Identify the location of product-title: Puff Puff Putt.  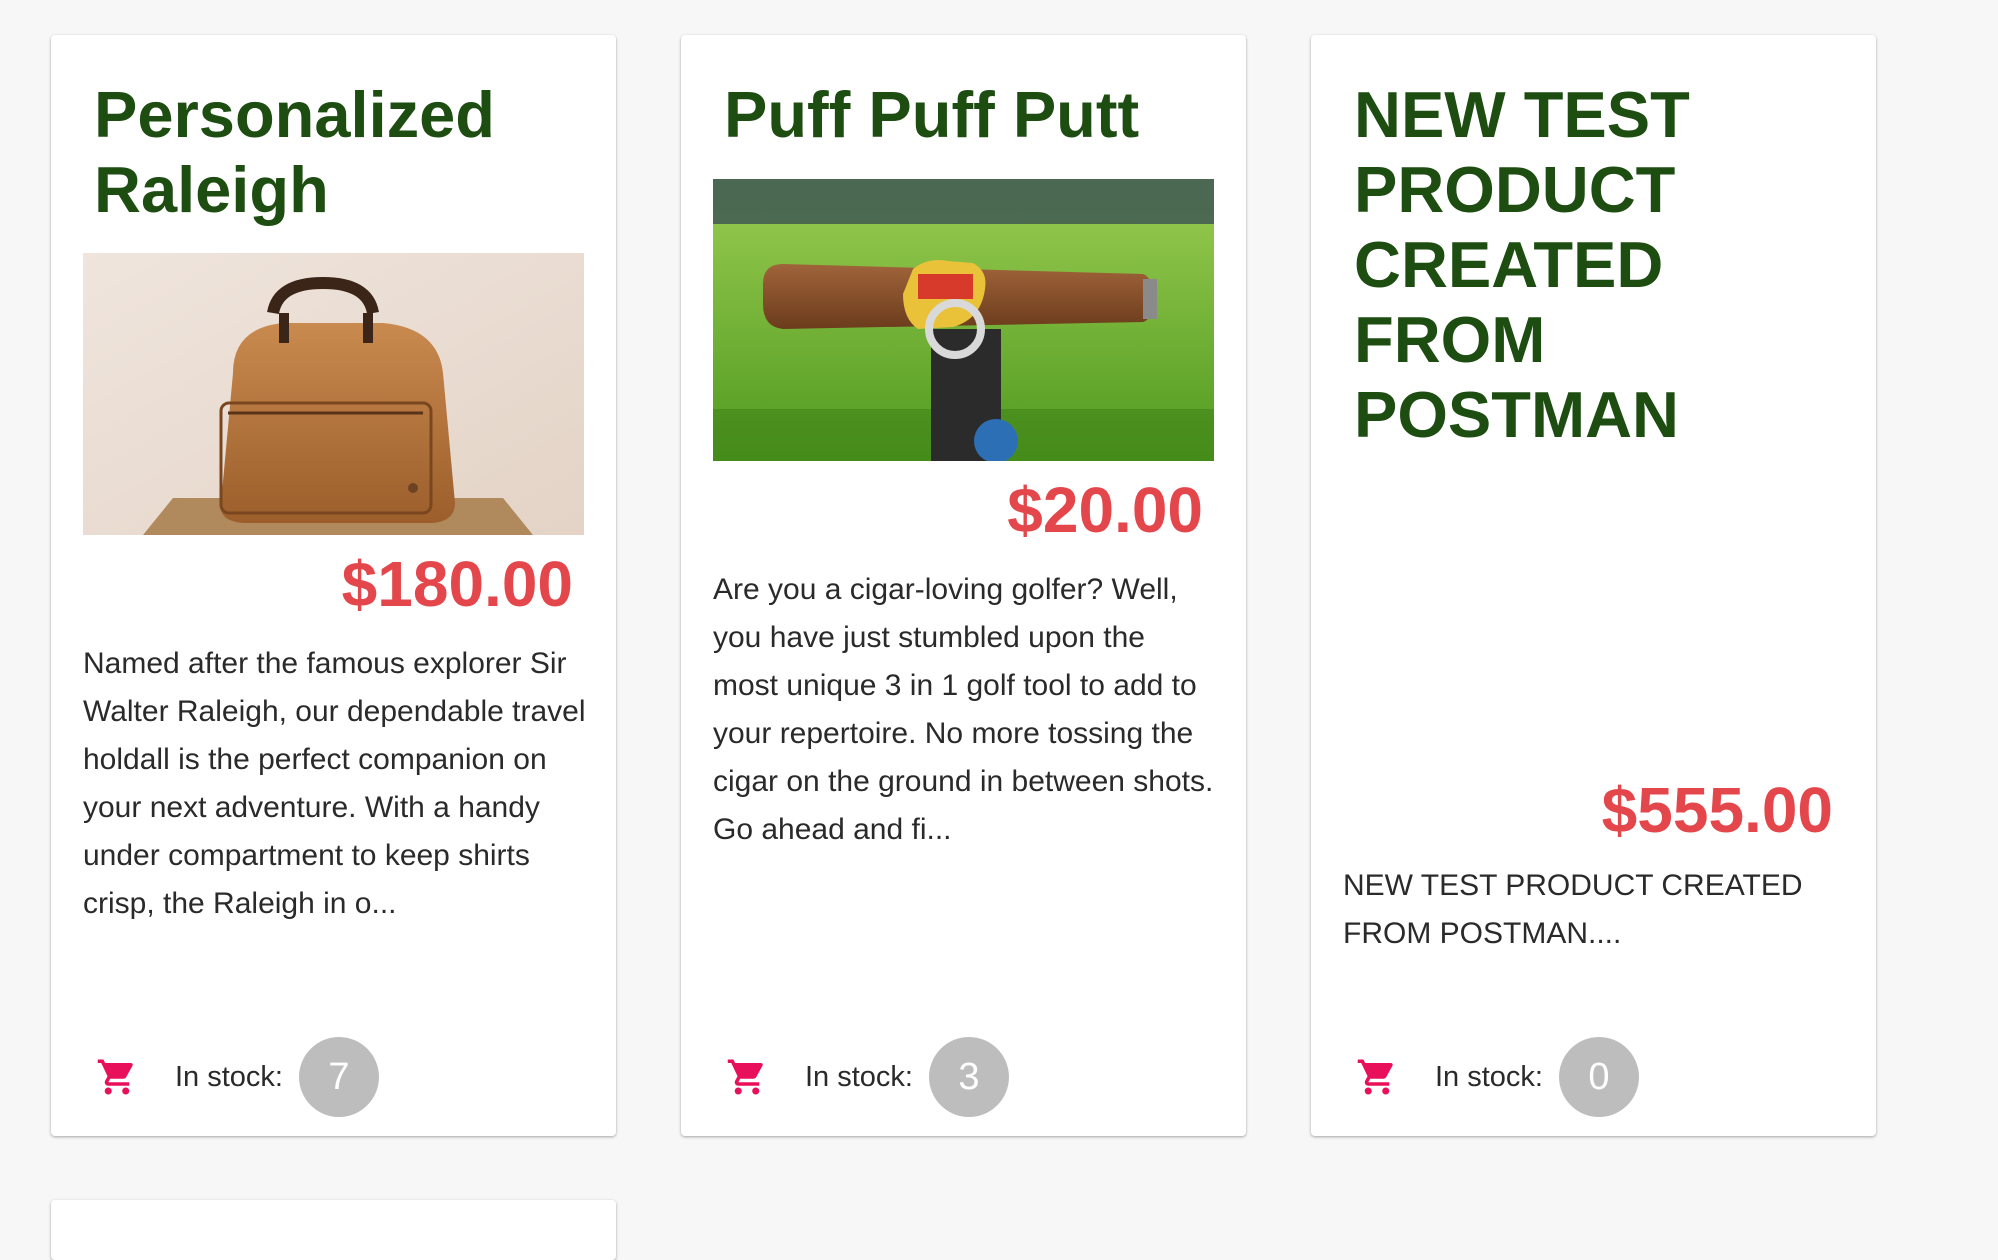
(970, 114).